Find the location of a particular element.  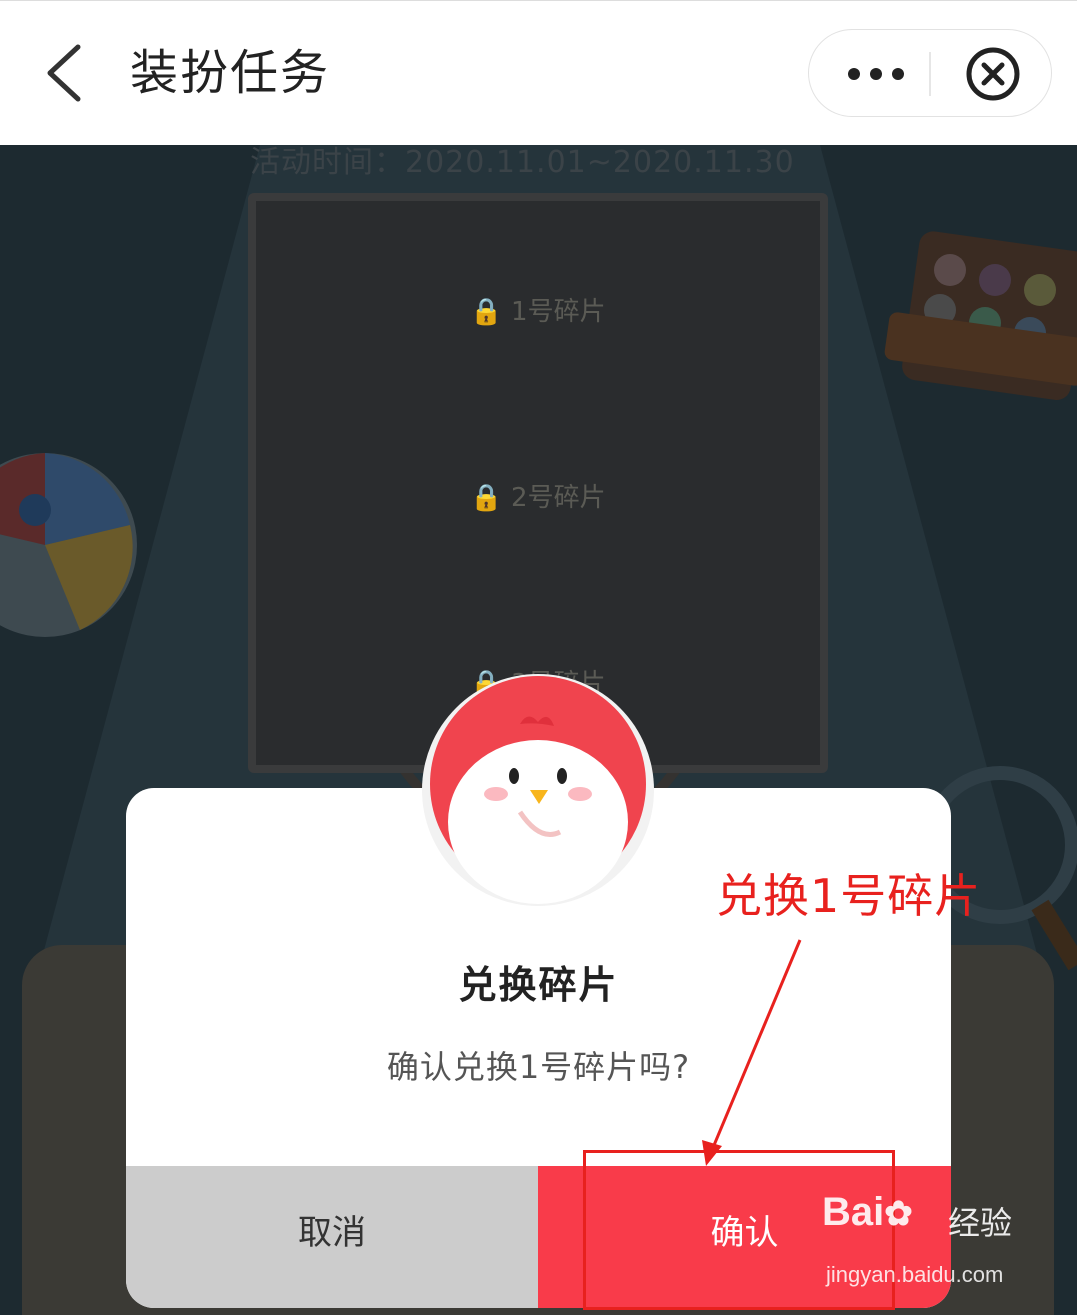

activity-date: 活动时间：2020.11.01~2020.11.30 is located at coordinates (522, 162).